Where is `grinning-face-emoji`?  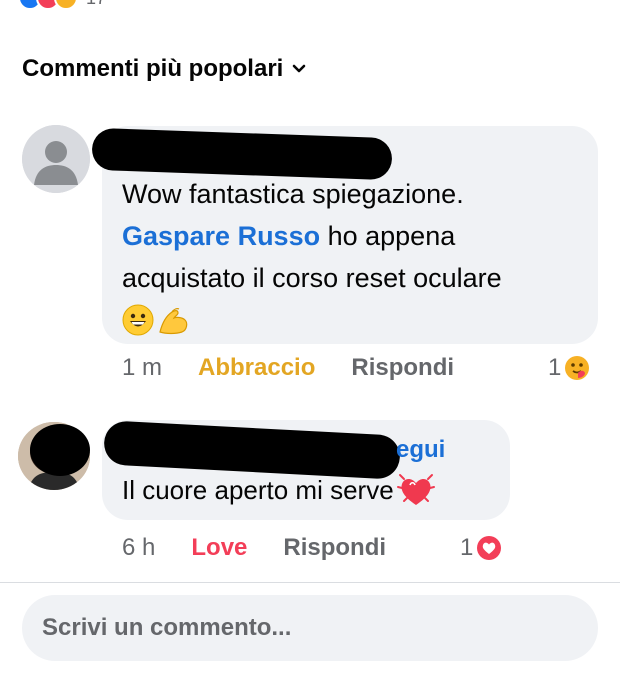
grinning-face-emoji is located at coordinates (138, 320).